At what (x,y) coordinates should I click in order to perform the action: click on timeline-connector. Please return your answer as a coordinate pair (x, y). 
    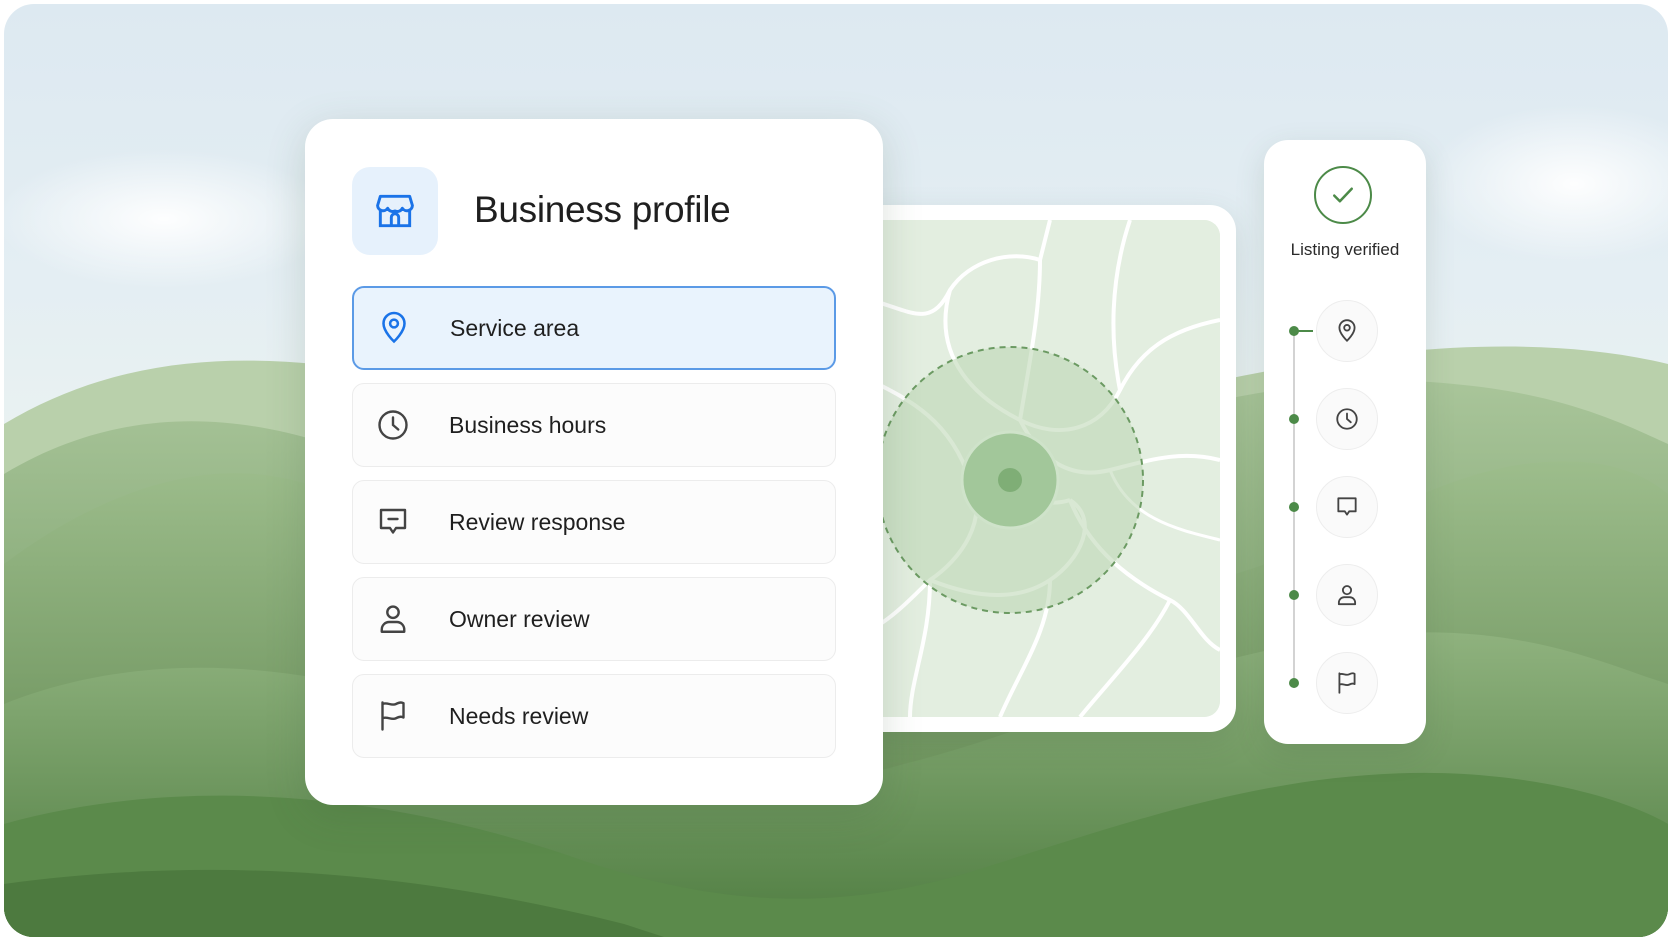
    Looking at the image, I should click on (1305, 331).